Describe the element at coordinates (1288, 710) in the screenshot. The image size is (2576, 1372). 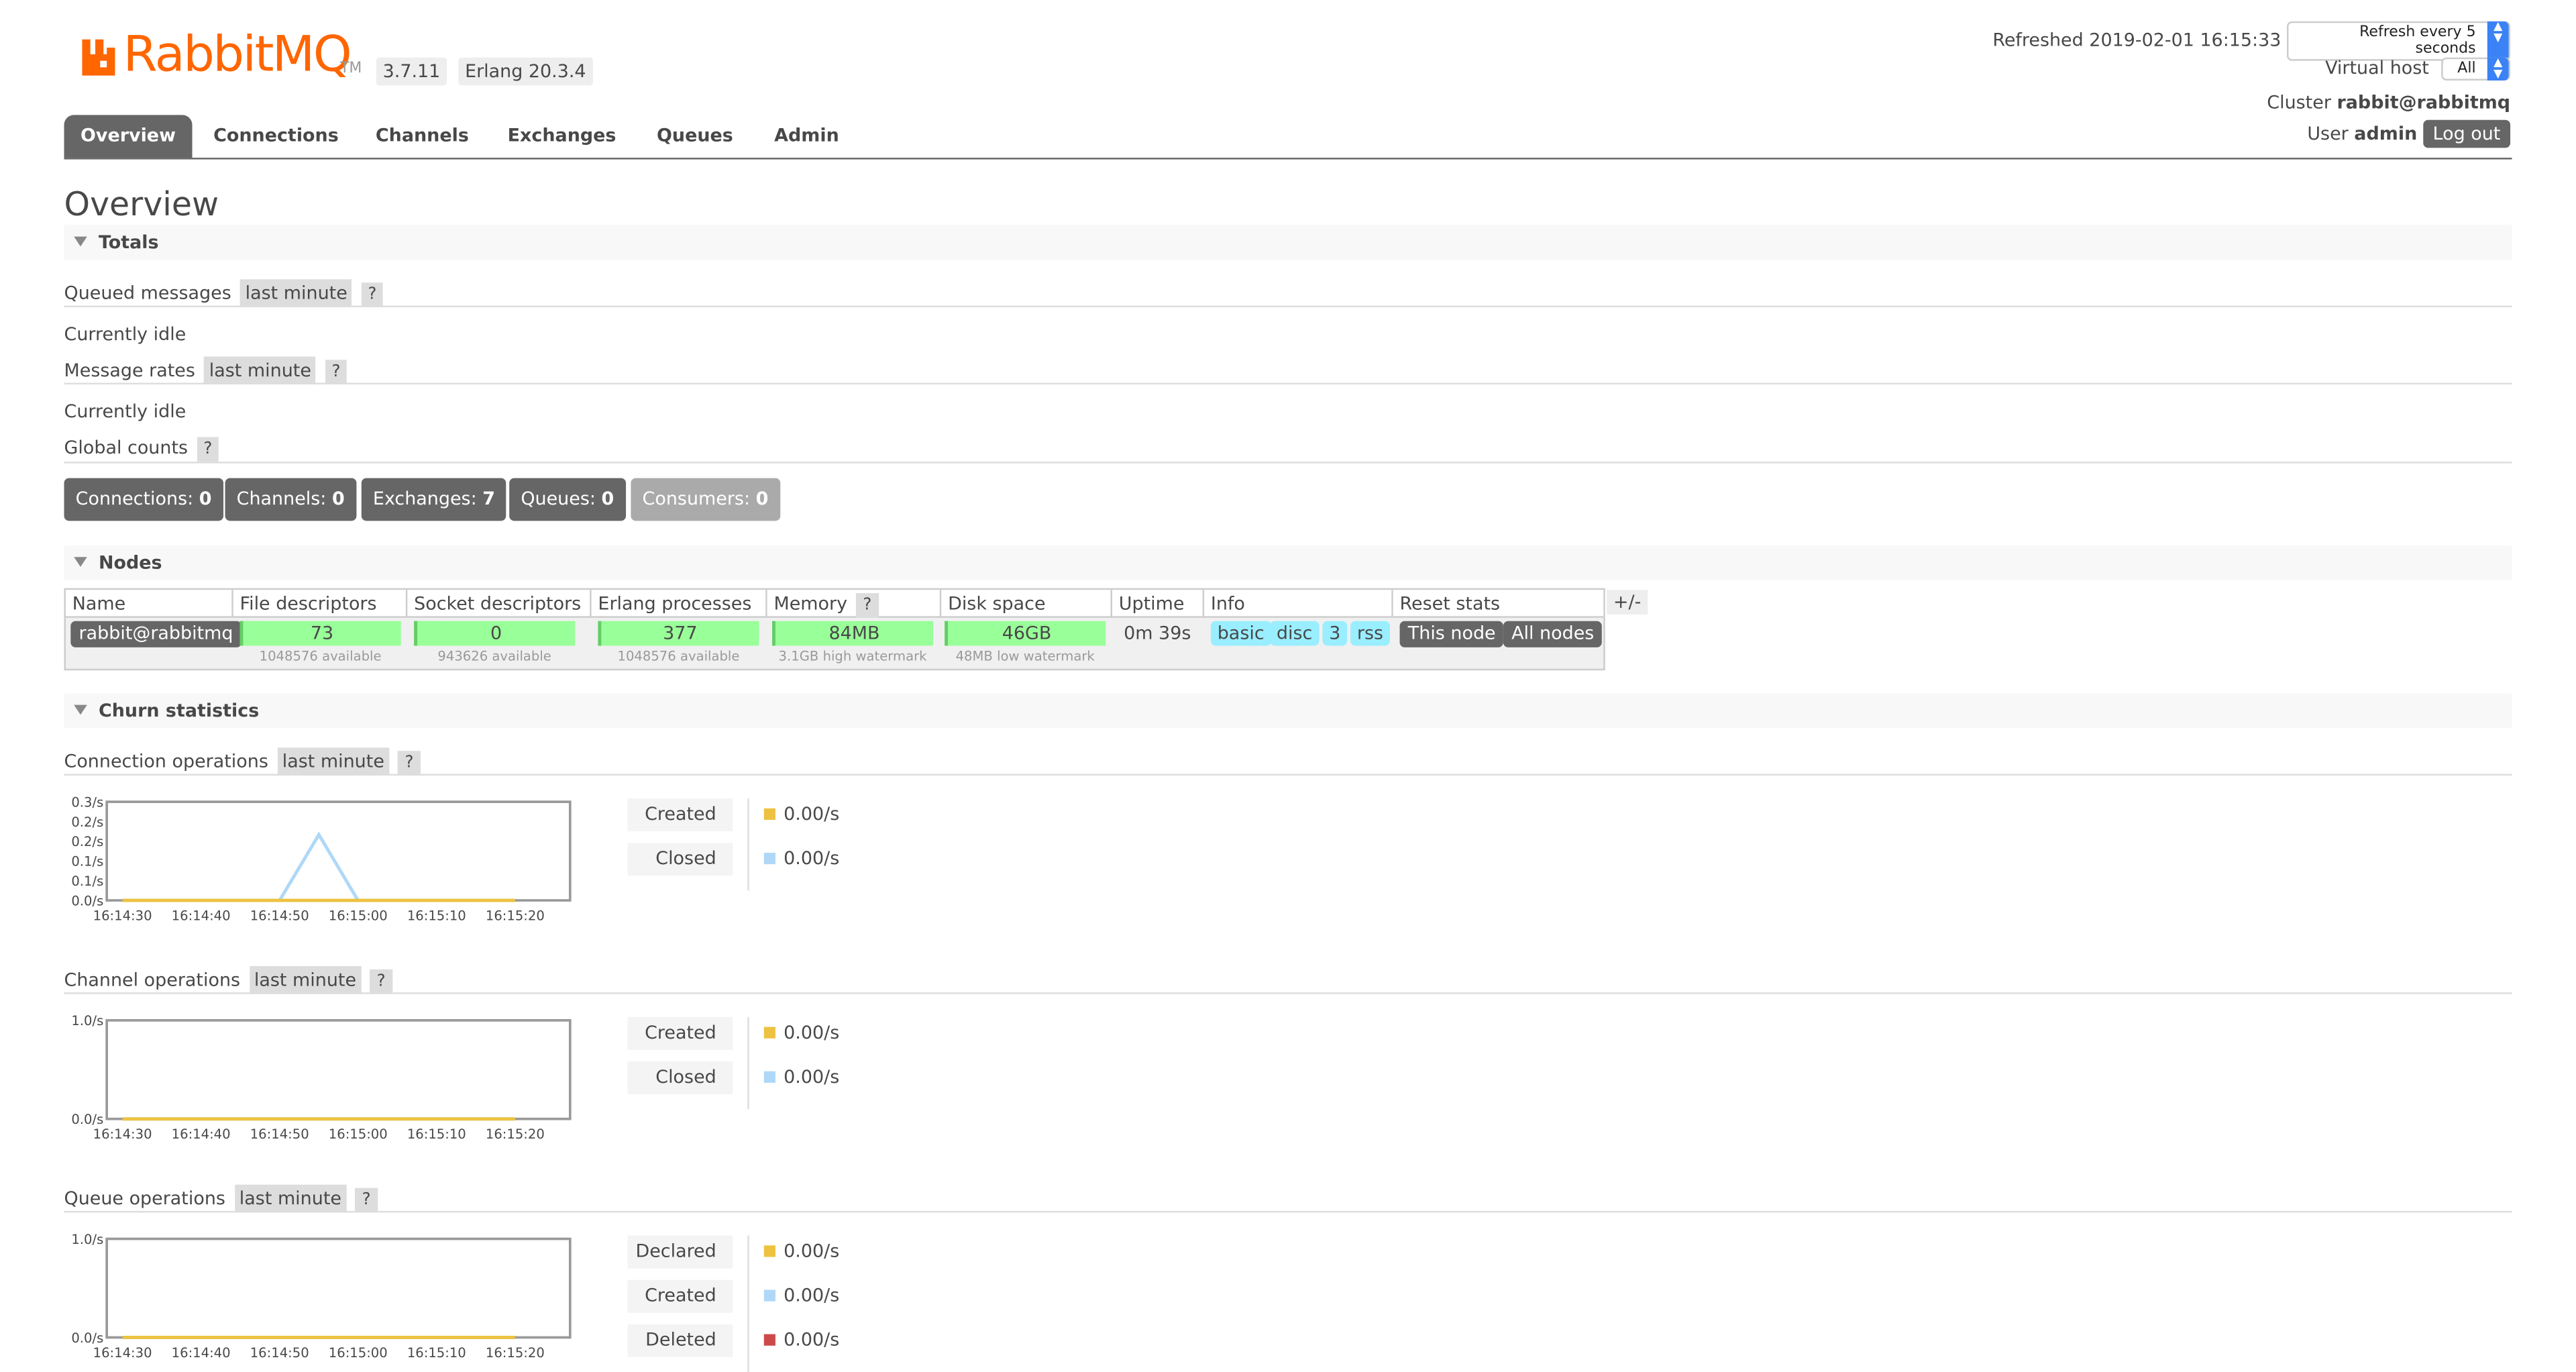
I see `churn-section-header: Churn statistics` at that location.